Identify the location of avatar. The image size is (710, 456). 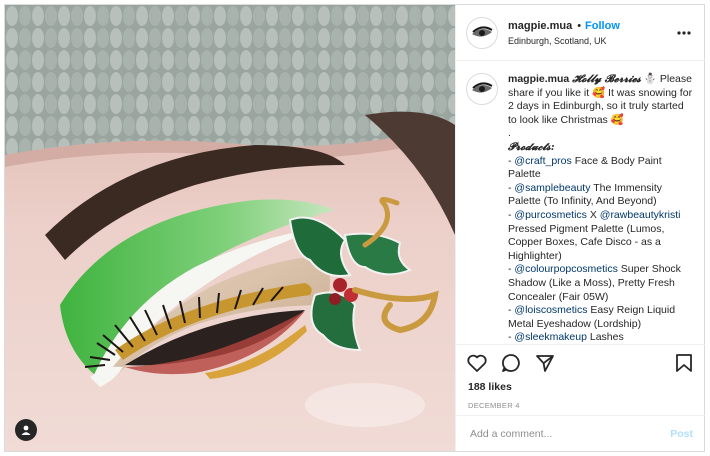
(482, 32).